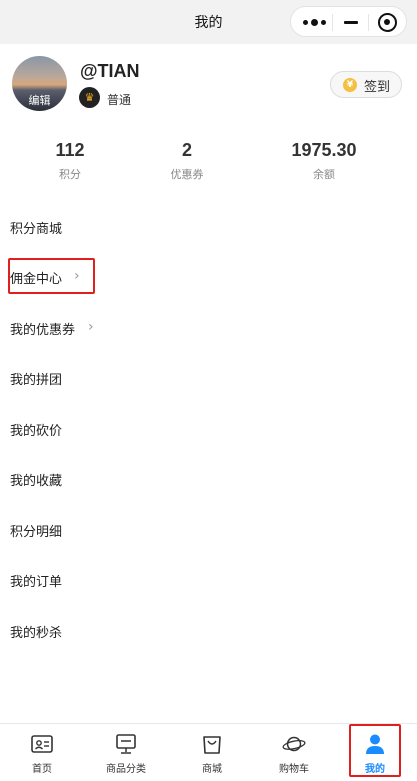 The image size is (417, 781). I want to click on planet-icon, so click(294, 744).